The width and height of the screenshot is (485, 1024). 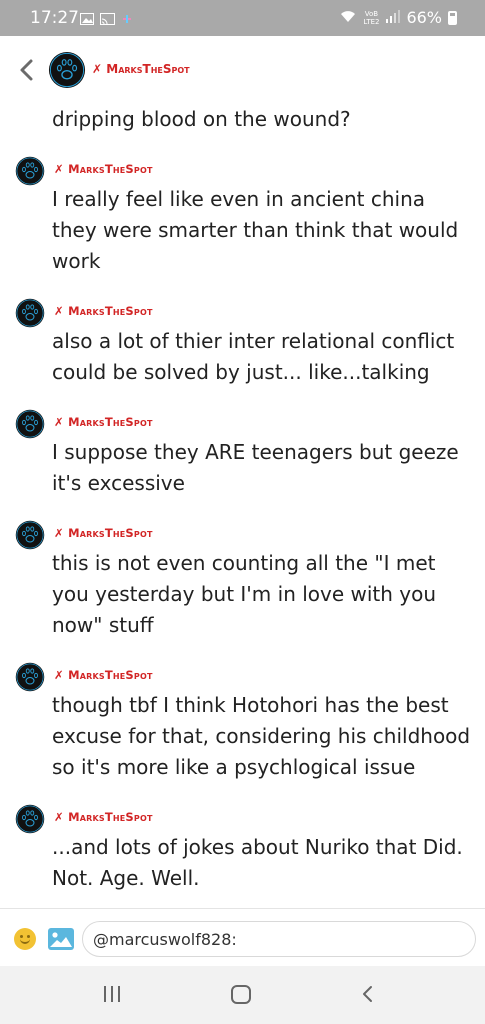 What do you see at coordinates (424, 17) in the screenshot?
I see `battery-label: 66%` at bounding box center [424, 17].